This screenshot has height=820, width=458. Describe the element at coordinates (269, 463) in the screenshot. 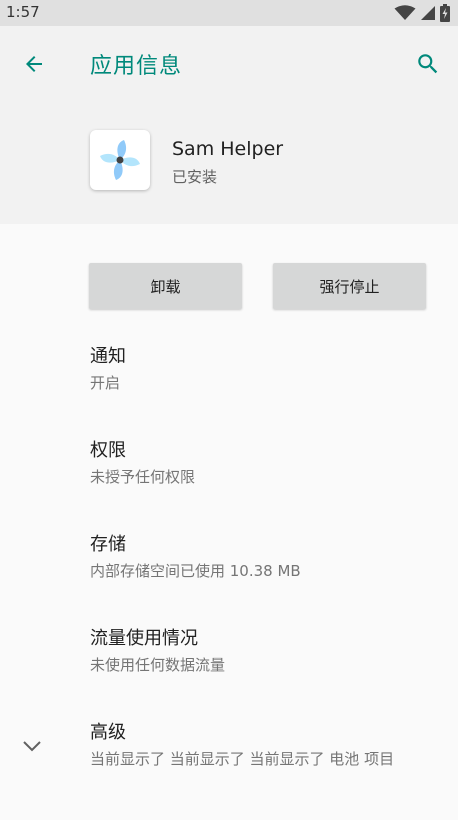

I see `settings-item-permissions: 权限 未授予任何权限` at that location.